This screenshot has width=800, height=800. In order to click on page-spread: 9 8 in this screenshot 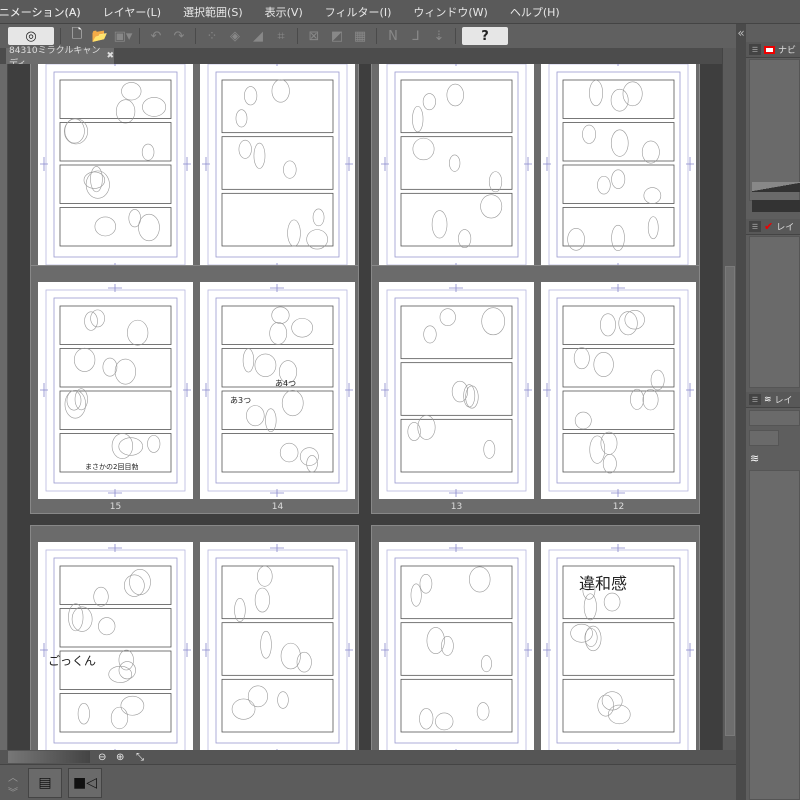, I will do `click(535, 176)`.